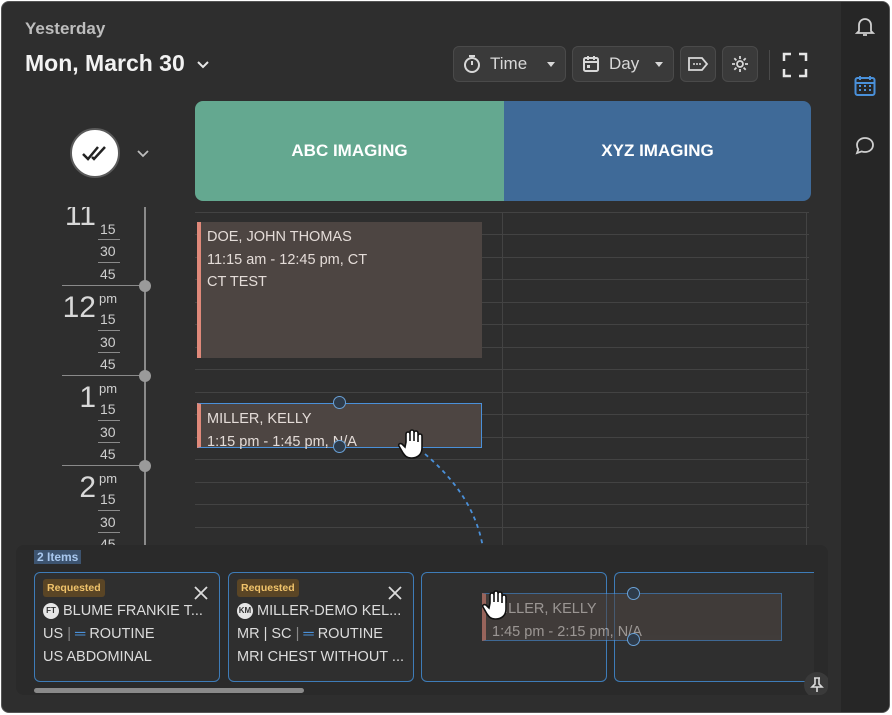  I want to click on relative-day-label: Yesterday, so click(65, 28).